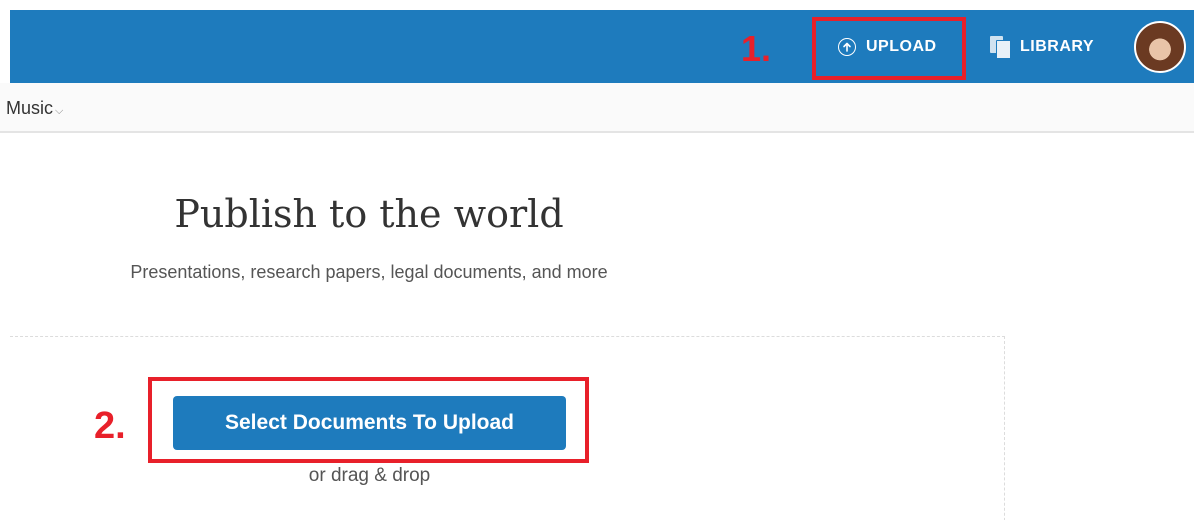 This screenshot has height=520, width=1194. I want to click on step-1-highlight-box, so click(889, 48).